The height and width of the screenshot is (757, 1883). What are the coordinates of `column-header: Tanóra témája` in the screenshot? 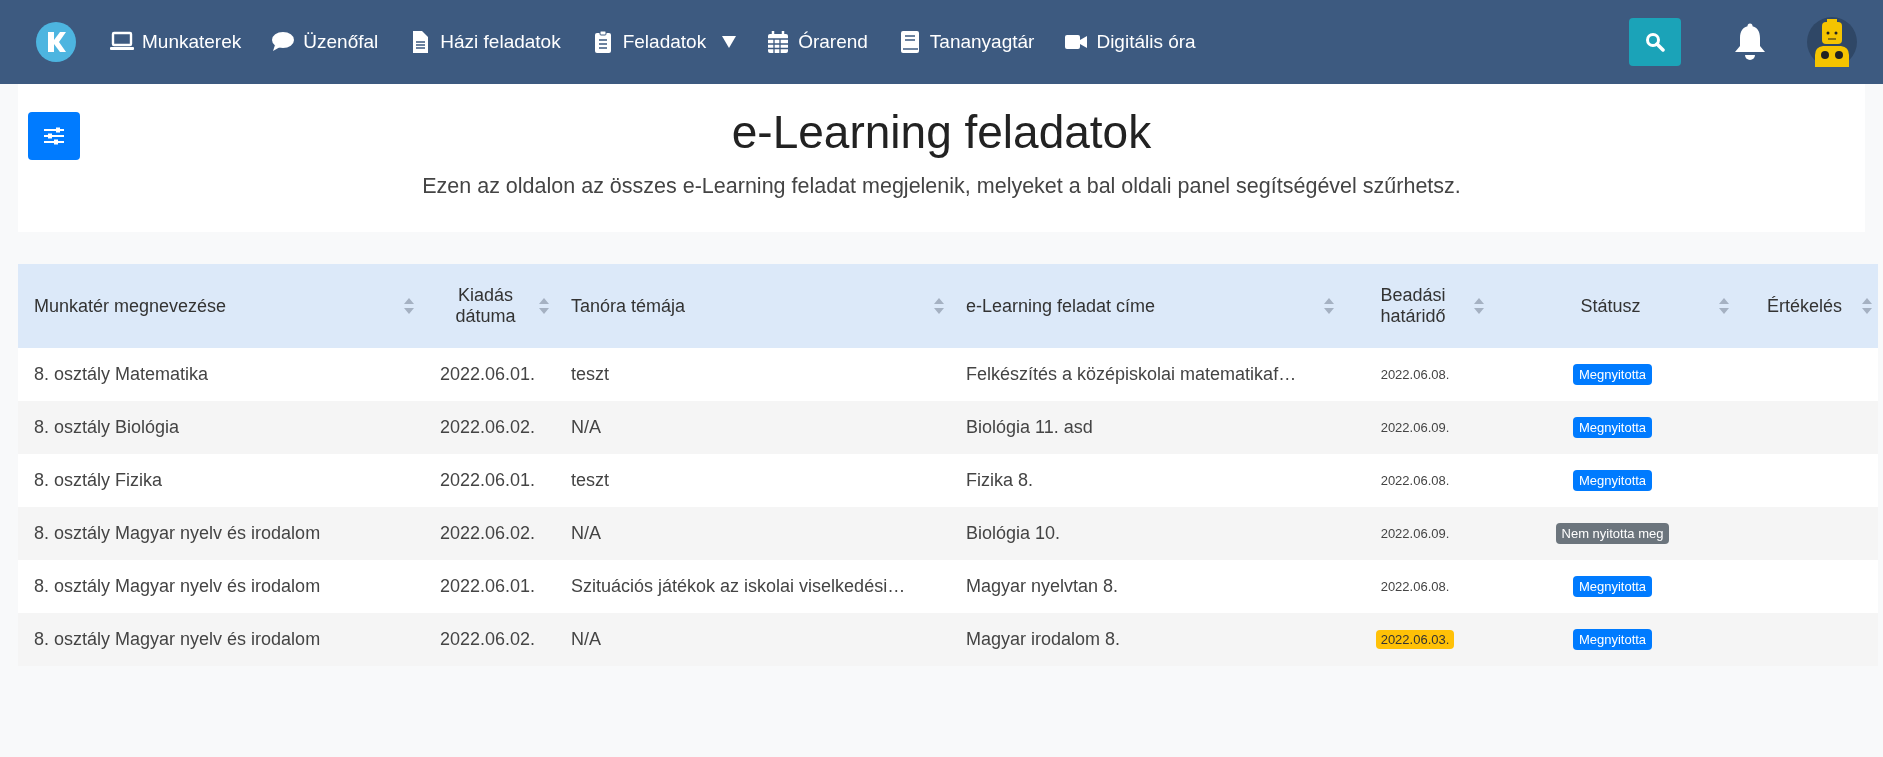 It's located at (752, 306).